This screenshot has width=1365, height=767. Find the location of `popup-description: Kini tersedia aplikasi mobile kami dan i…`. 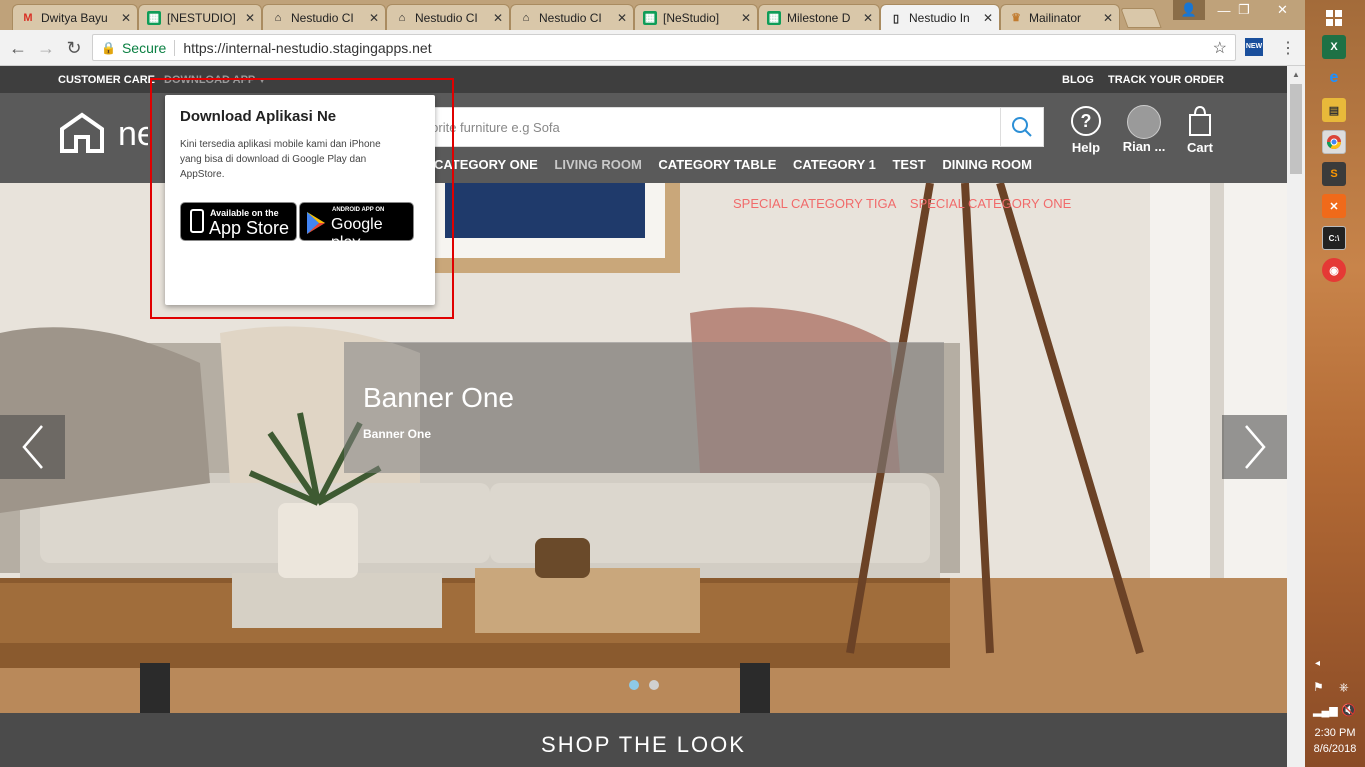

popup-description: Kini tersedia aplikasi mobile kami dan i… is located at coordinates (280, 159).